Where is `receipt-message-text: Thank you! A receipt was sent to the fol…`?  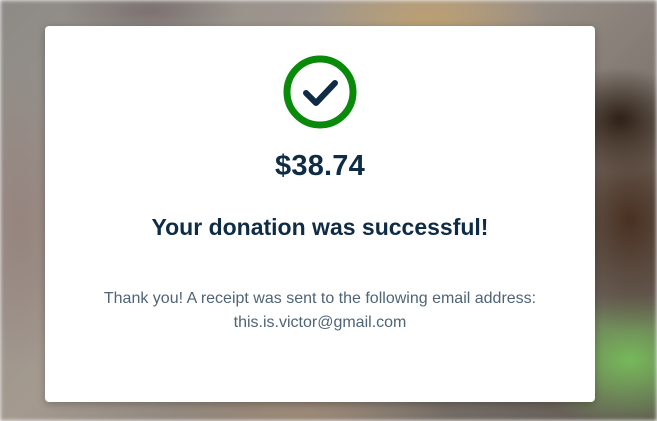
receipt-message-text: Thank you! A receipt was sent to the fol… is located at coordinates (320, 298).